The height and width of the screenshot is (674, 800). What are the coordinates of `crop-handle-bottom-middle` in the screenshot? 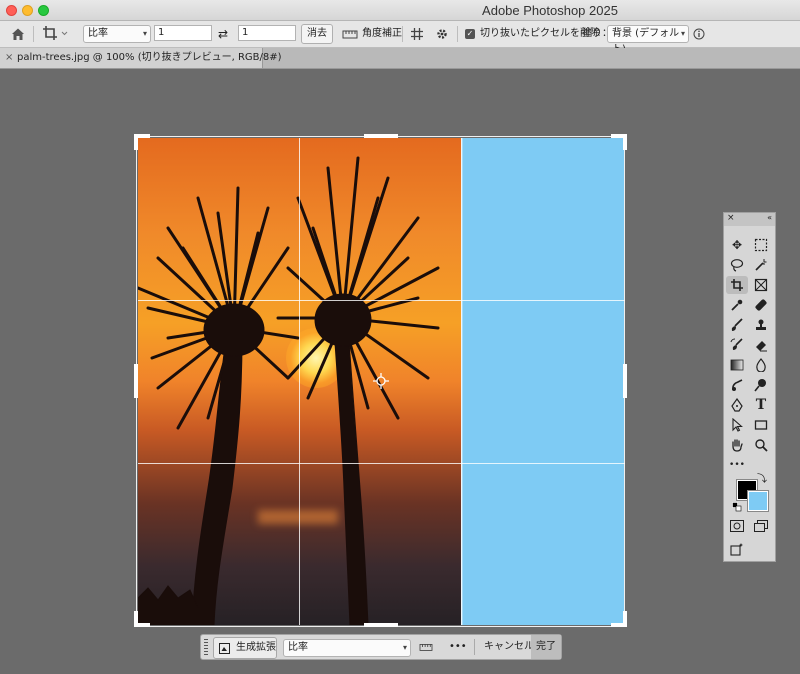 It's located at (381, 625).